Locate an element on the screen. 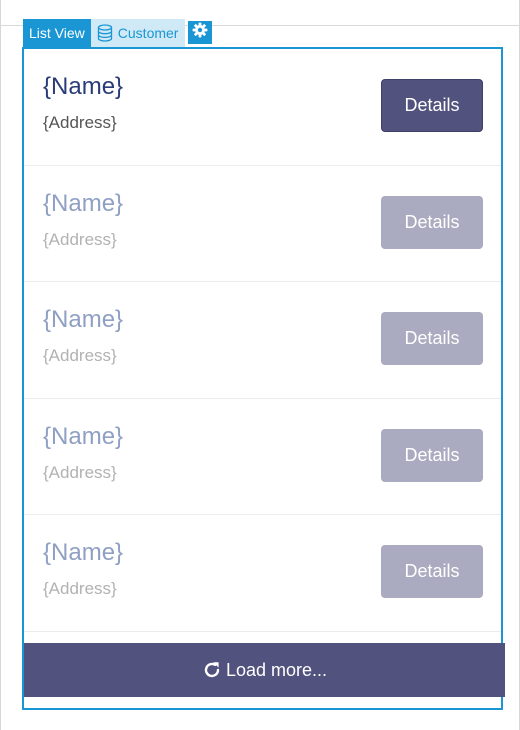  tab-list-view-label: List View is located at coordinates (57, 33).